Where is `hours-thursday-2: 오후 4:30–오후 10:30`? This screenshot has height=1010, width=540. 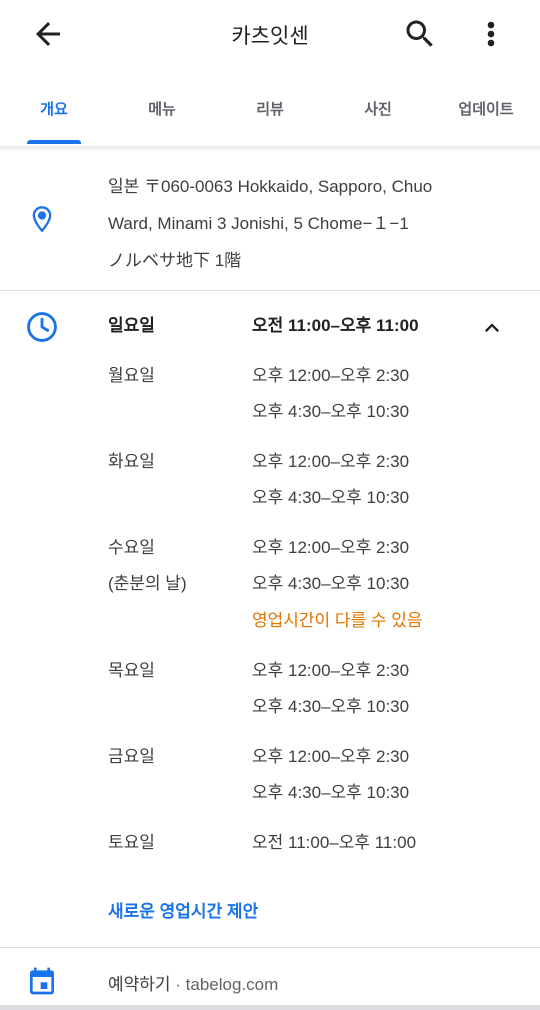
hours-thursday-2: 오후 4:30–오후 10:30 is located at coordinates (331, 706).